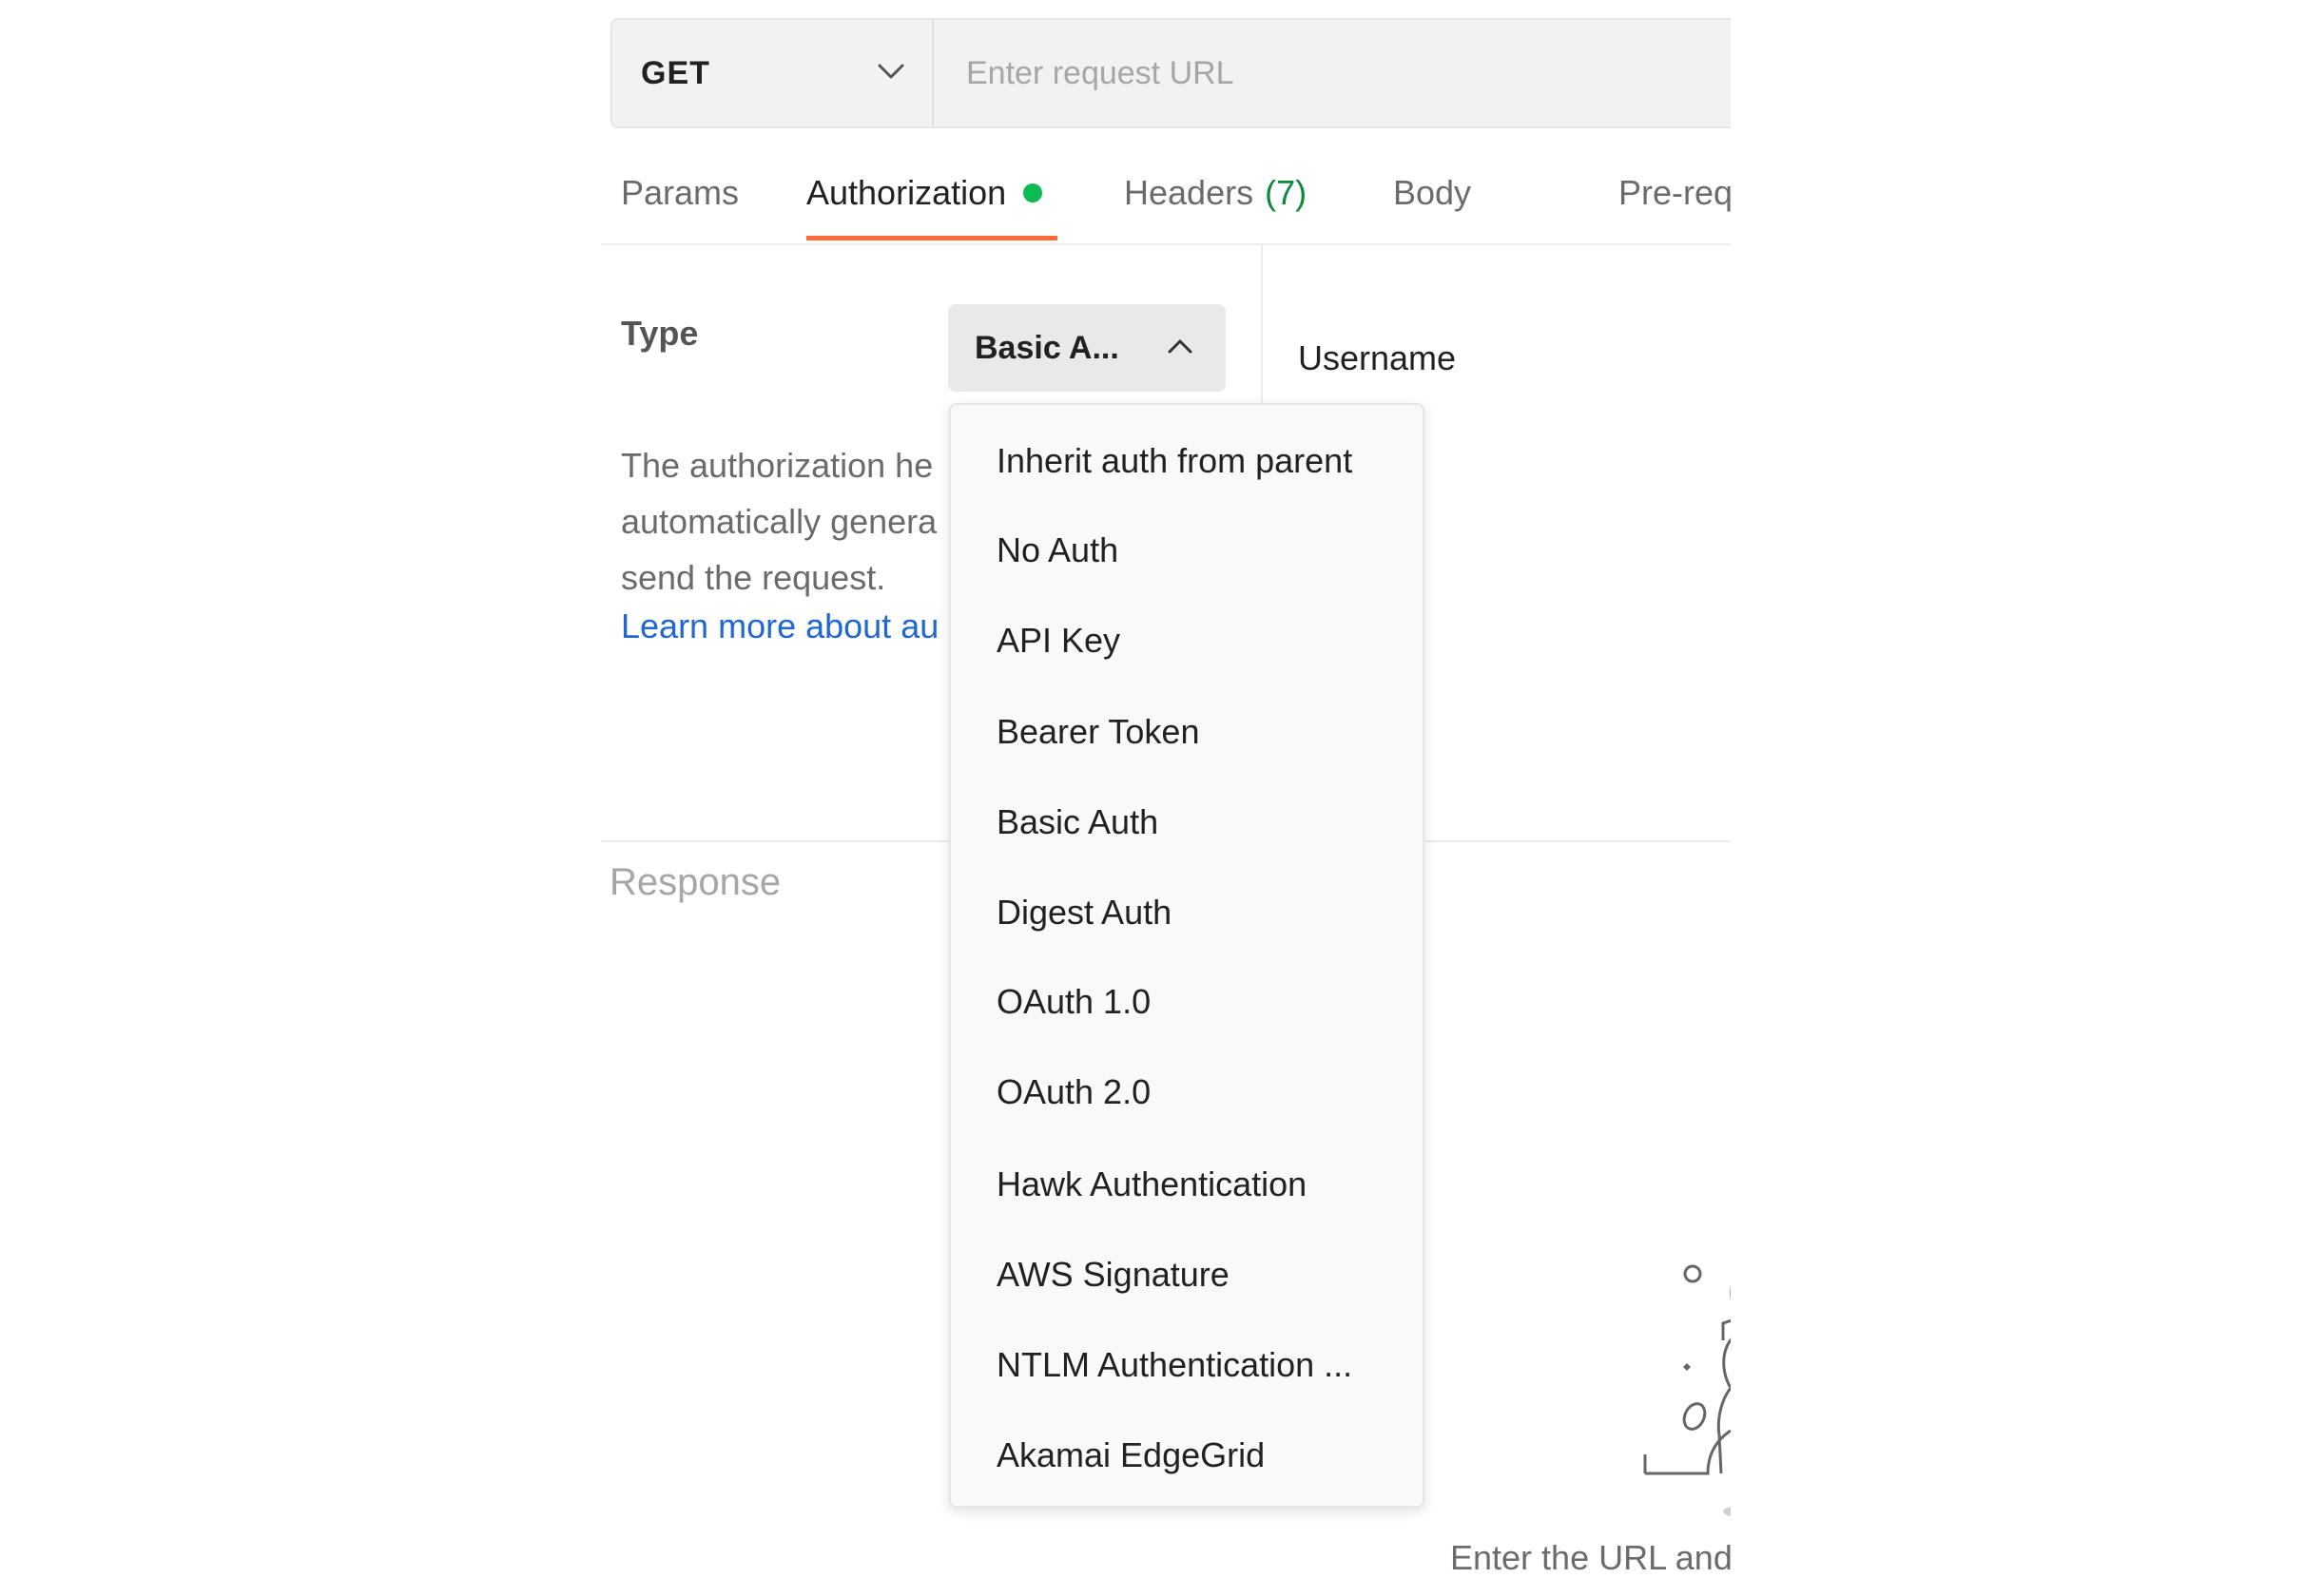 This screenshot has height=1578, width=2324. Describe the element at coordinates (1078, 822) in the screenshot. I see `menu-item-basic-auth: Basic Auth` at that location.